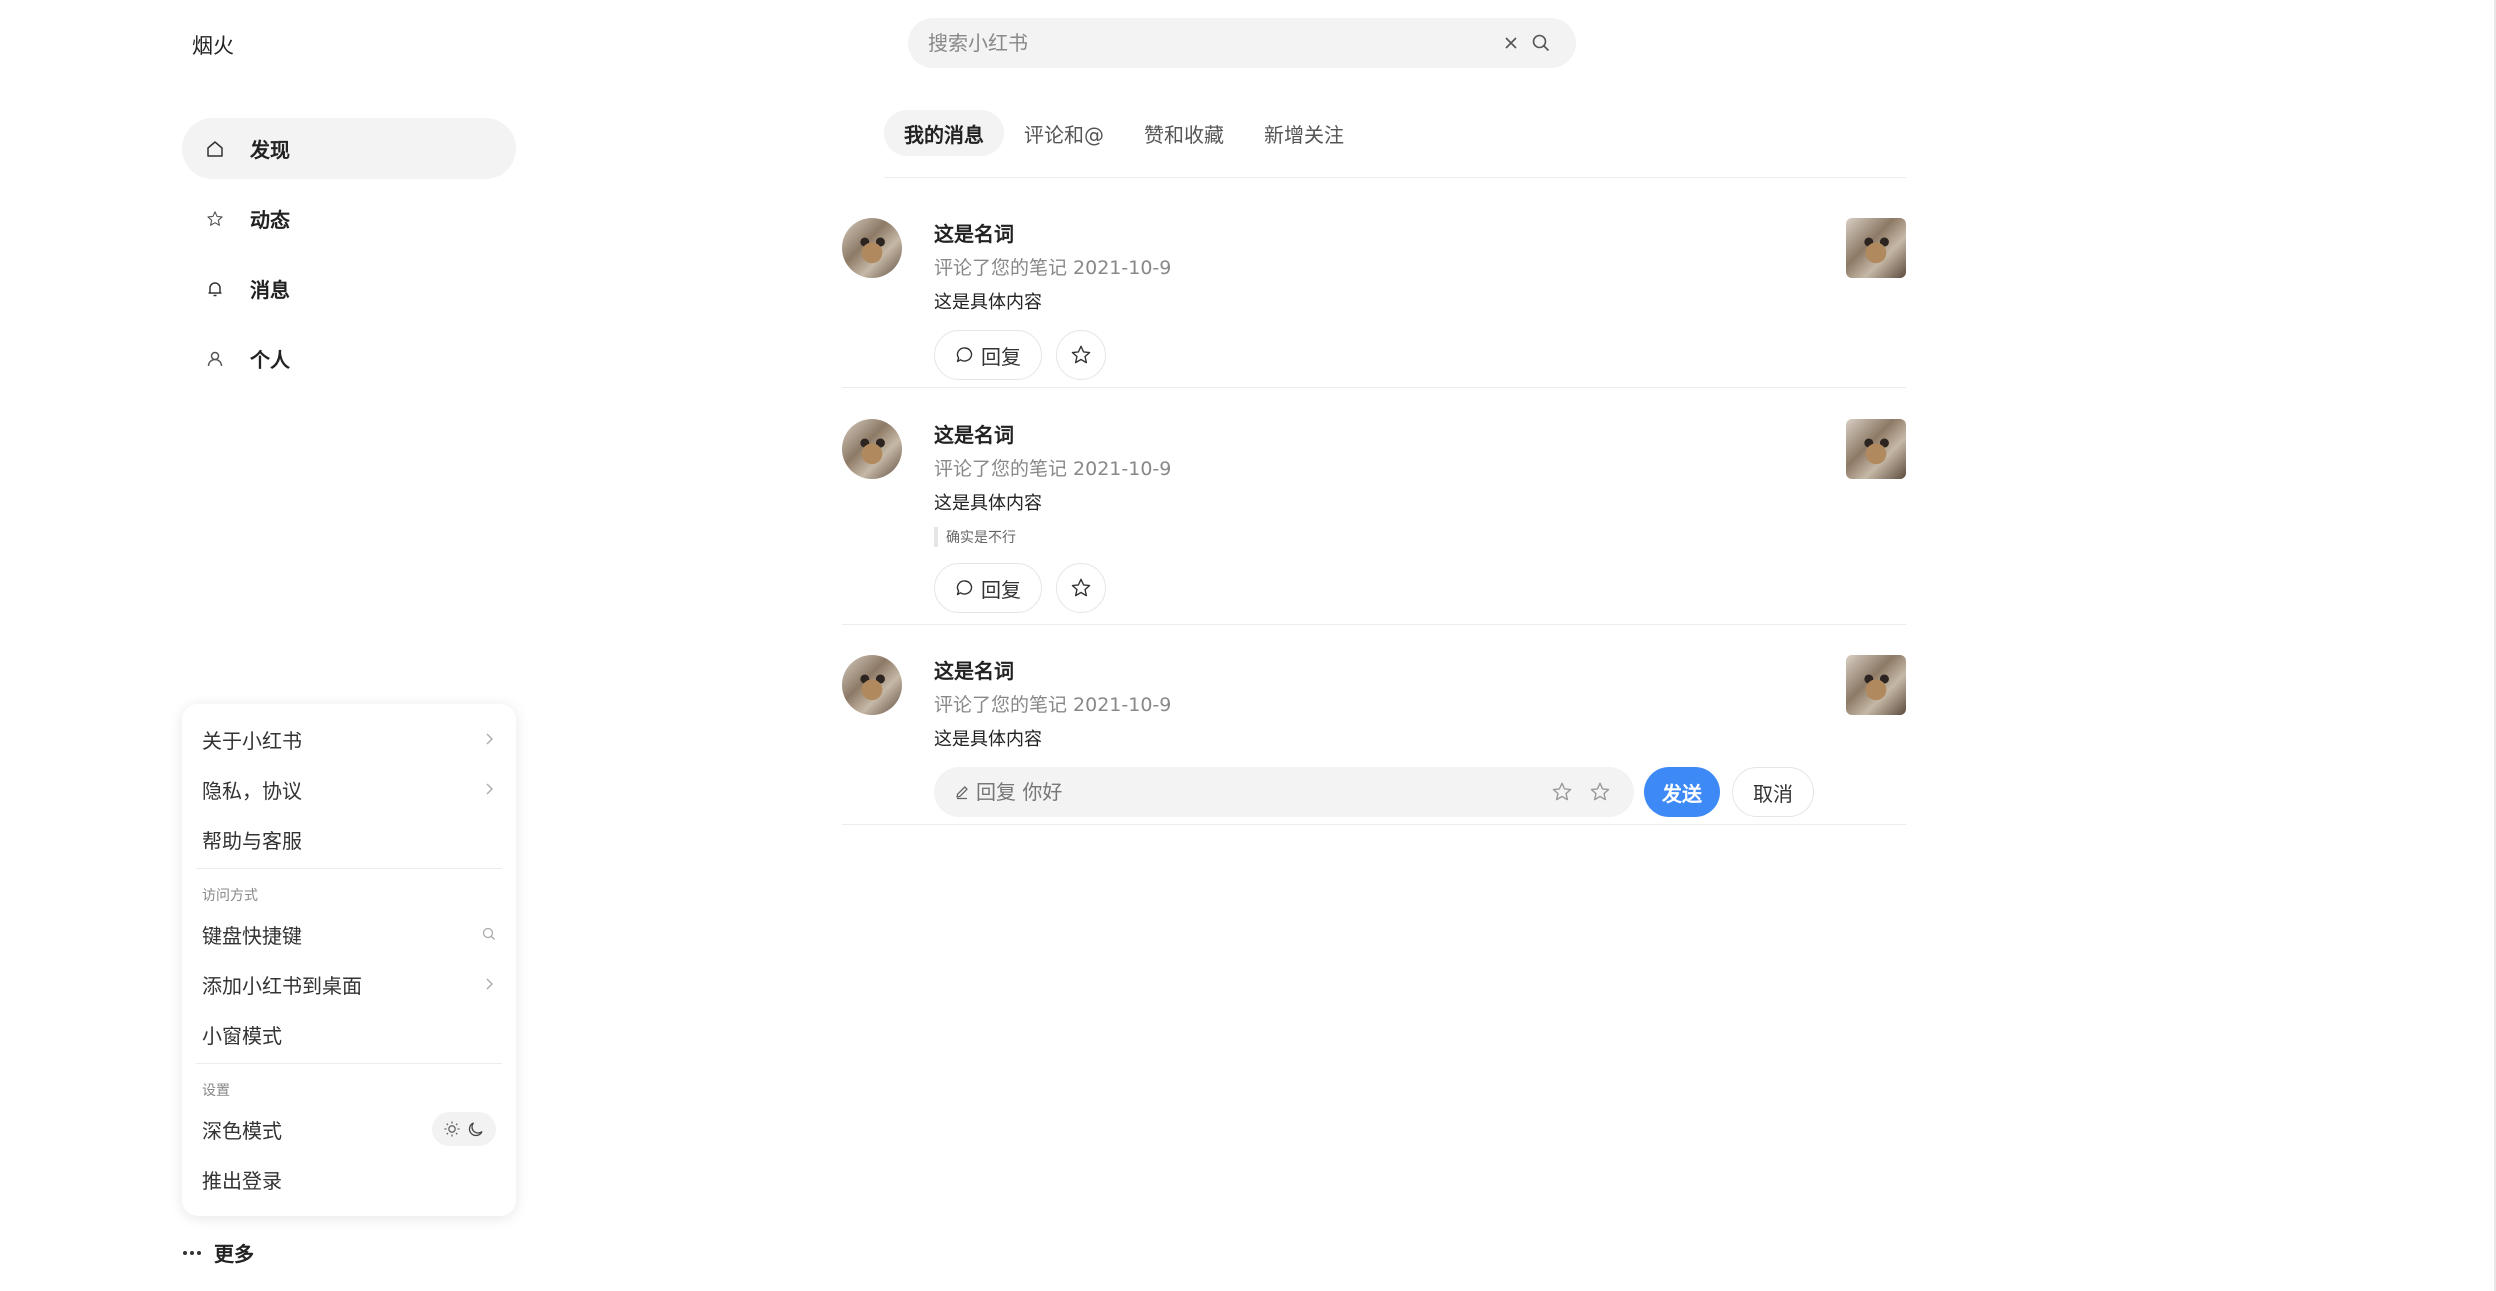 Image resolution: width=2496 pixels, height=1291 pixels. I want to click on bell-icon, so click(215, 289).